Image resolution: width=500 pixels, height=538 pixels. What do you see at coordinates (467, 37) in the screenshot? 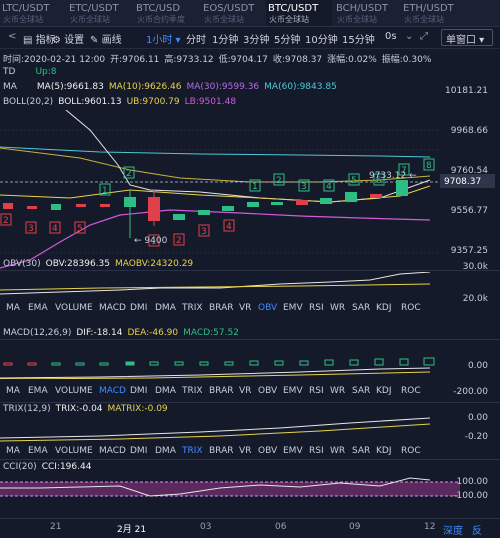
I see `window-mode-select: 单窗口 ▾` at bounding box center [467, 37].